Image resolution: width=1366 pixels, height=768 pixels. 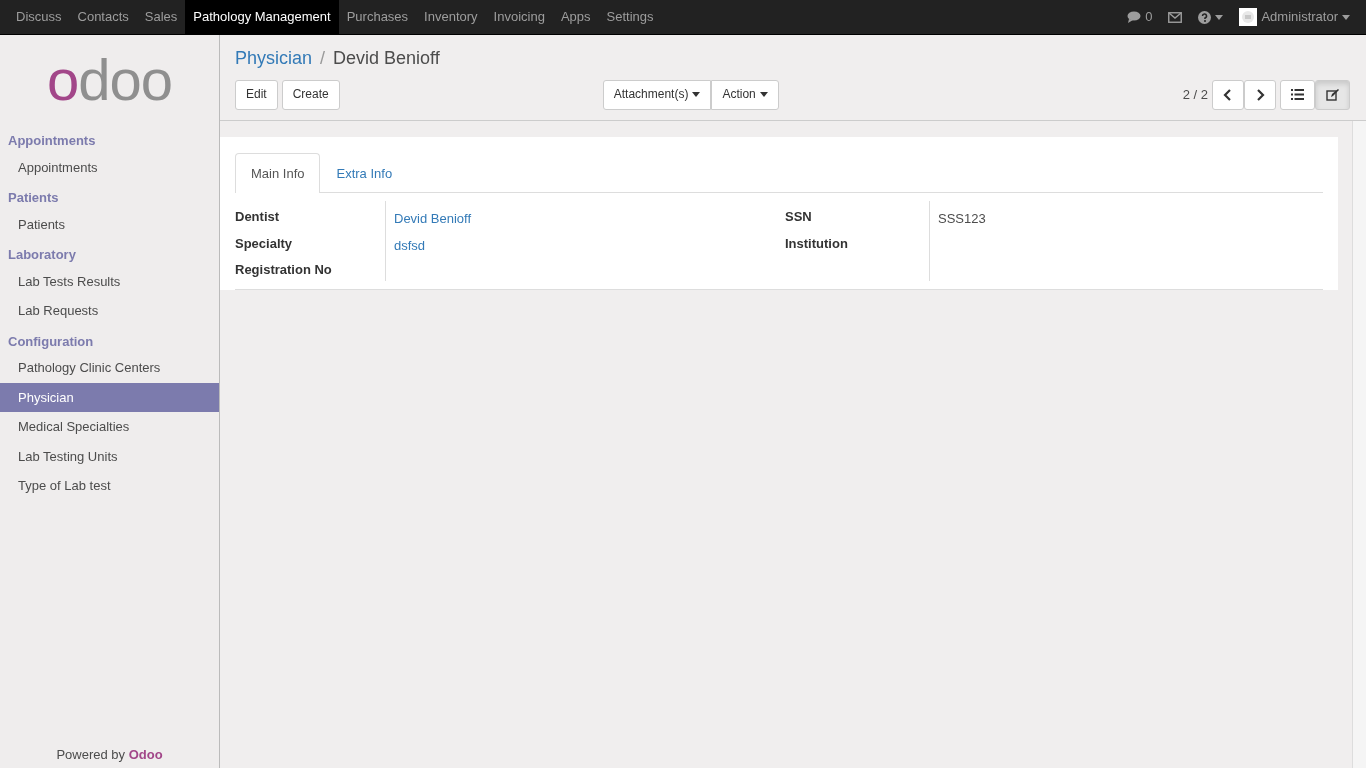 I want to click on menu-item: Settings, so click(x=630, y=17).